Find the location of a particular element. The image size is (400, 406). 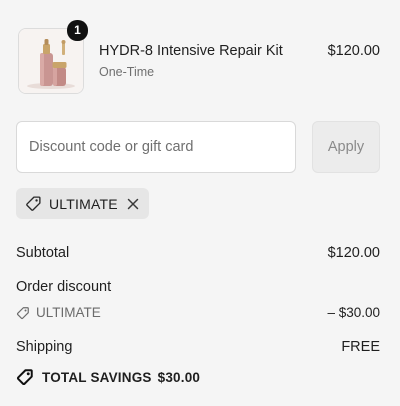

applied-code-label: ULTIMATE is located at coordinates (83, 203).